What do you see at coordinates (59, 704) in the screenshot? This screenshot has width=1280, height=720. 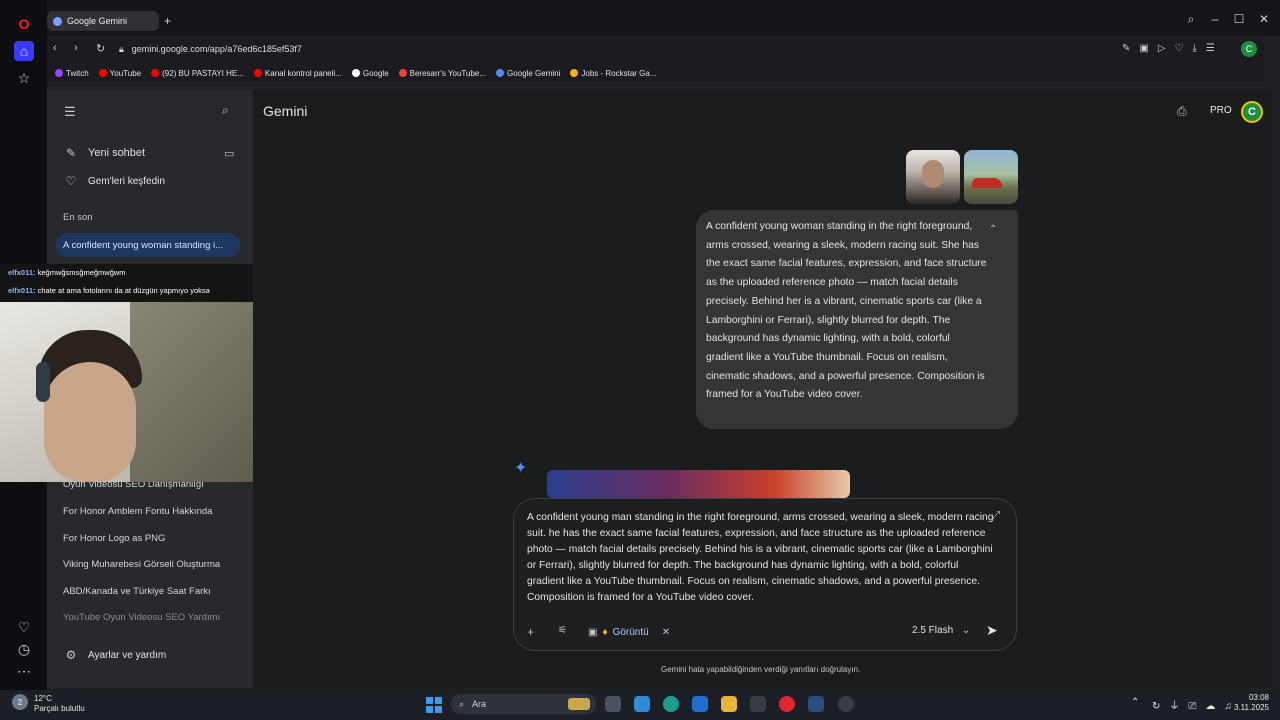 I see `weather-widget: 12°C Parçalı bulutlu` at bounding box center [59, 704].